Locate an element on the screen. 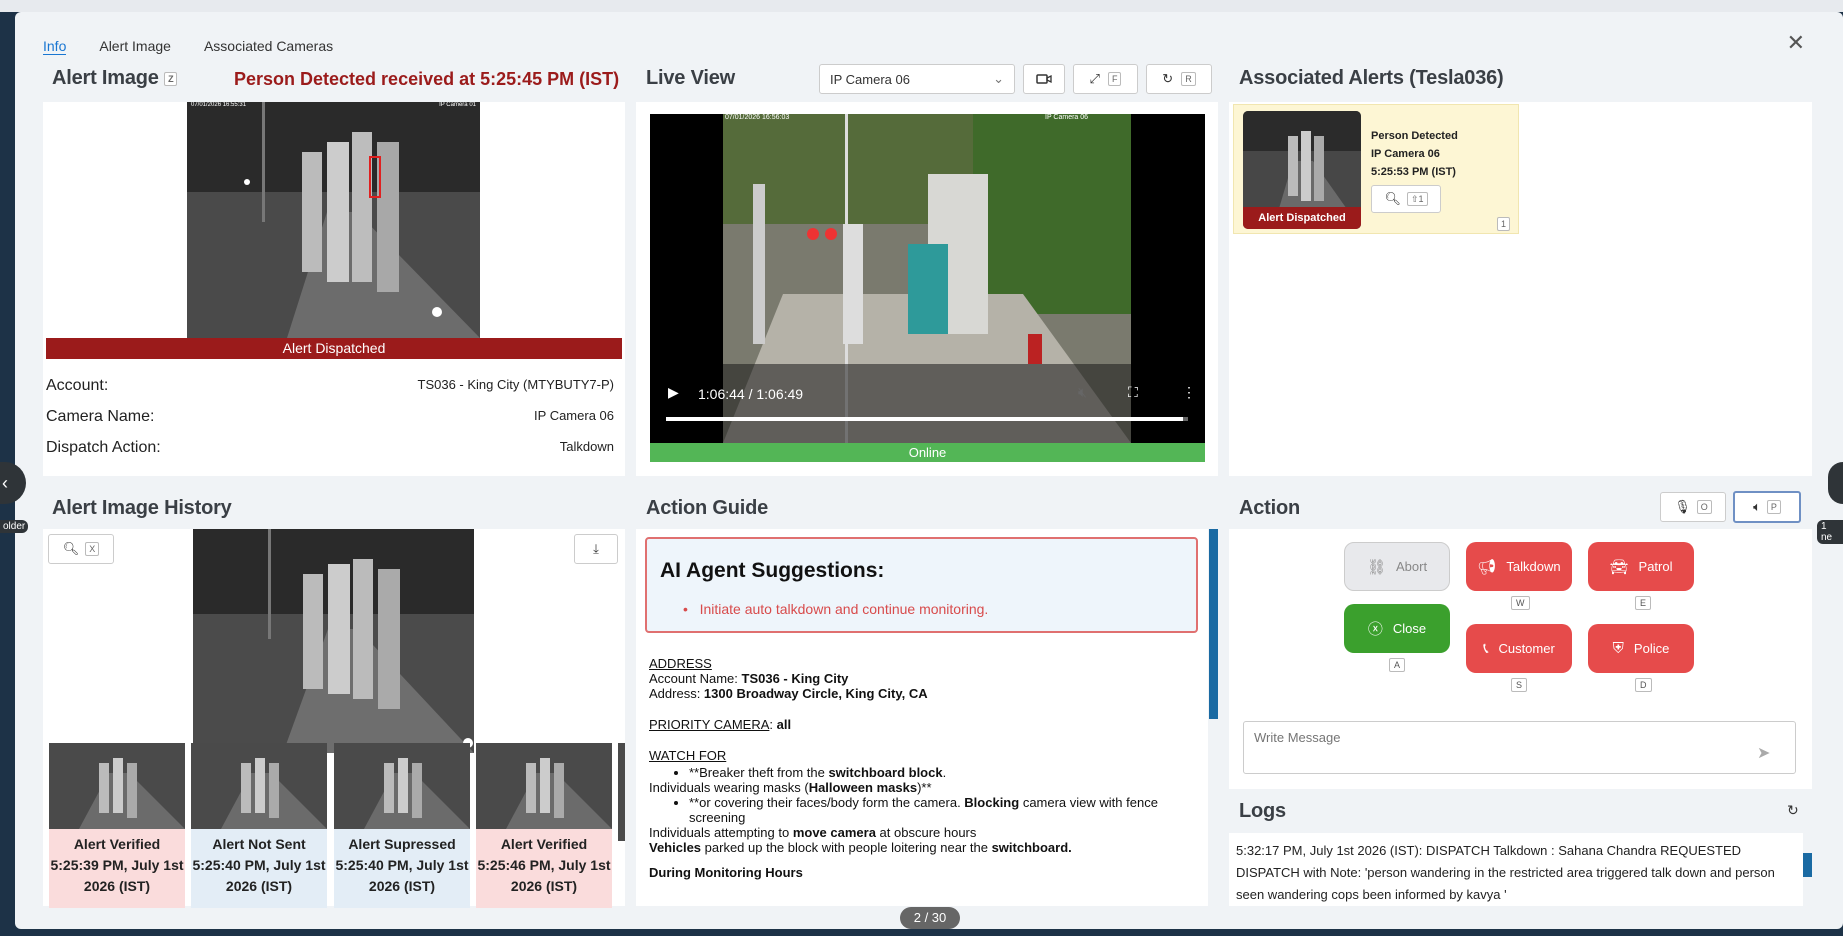 The width and height of the screenshot is (1843, 936). thumbnail-time: 5:25:39 PM, July 1st 2026 (IST) is located at coordinates (117, 875).